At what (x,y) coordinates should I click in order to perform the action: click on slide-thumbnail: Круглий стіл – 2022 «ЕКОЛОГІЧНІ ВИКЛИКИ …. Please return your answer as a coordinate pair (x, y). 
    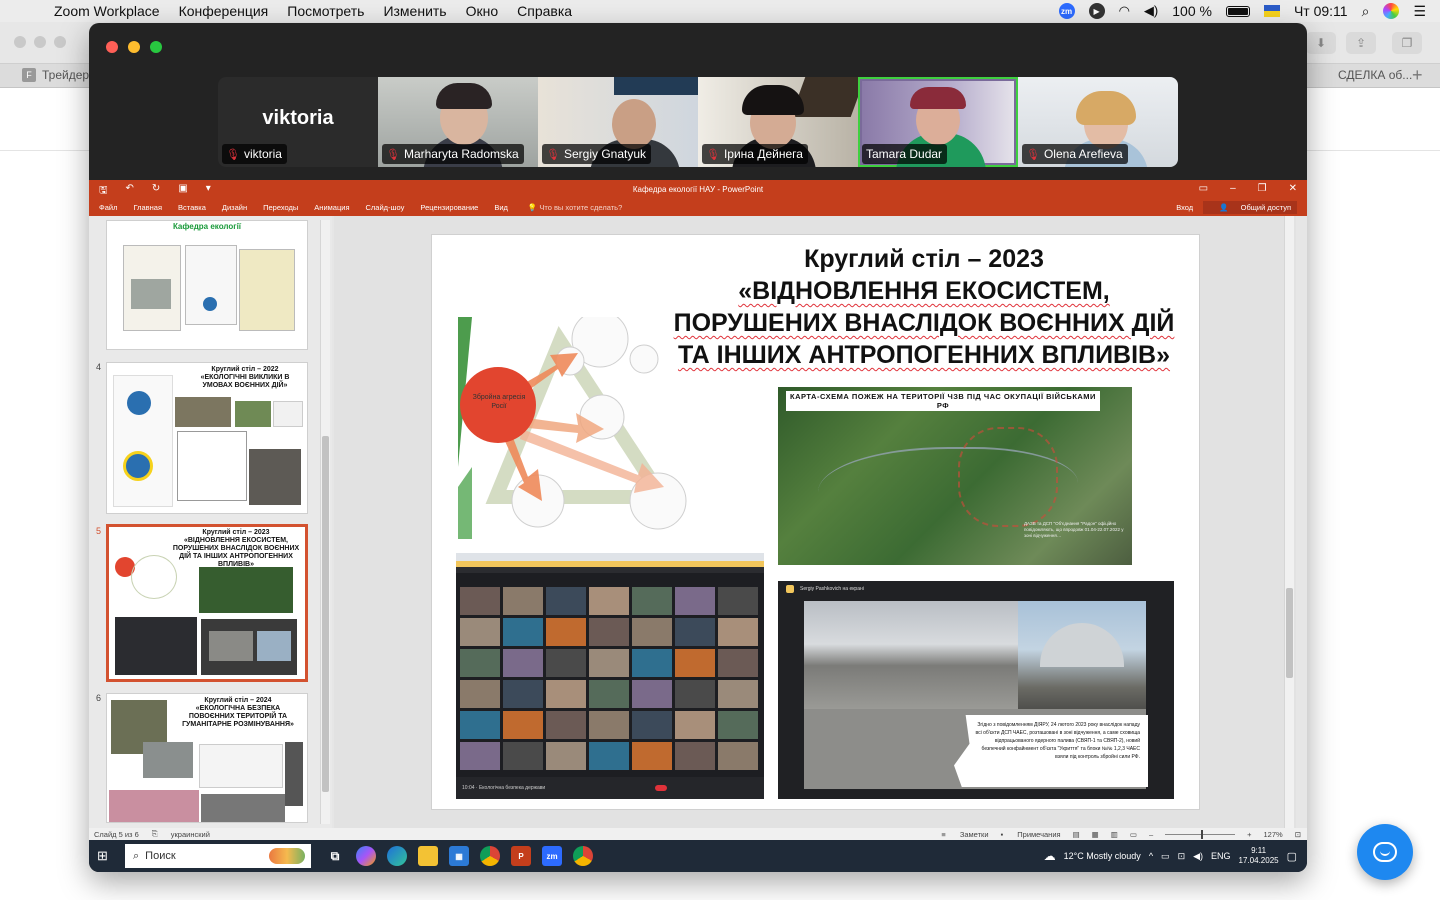
    Looking at the image, I should click on (207, 438).